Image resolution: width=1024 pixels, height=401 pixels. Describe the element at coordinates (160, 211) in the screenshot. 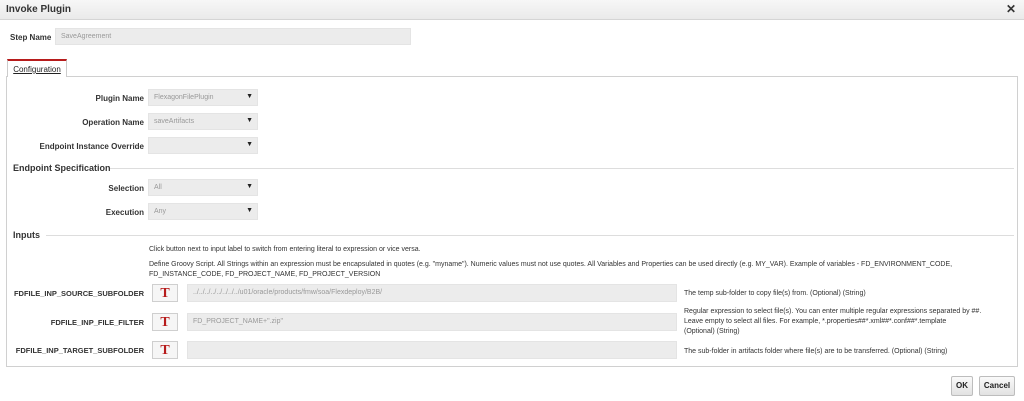

I see `execution-value: Any` at that location.